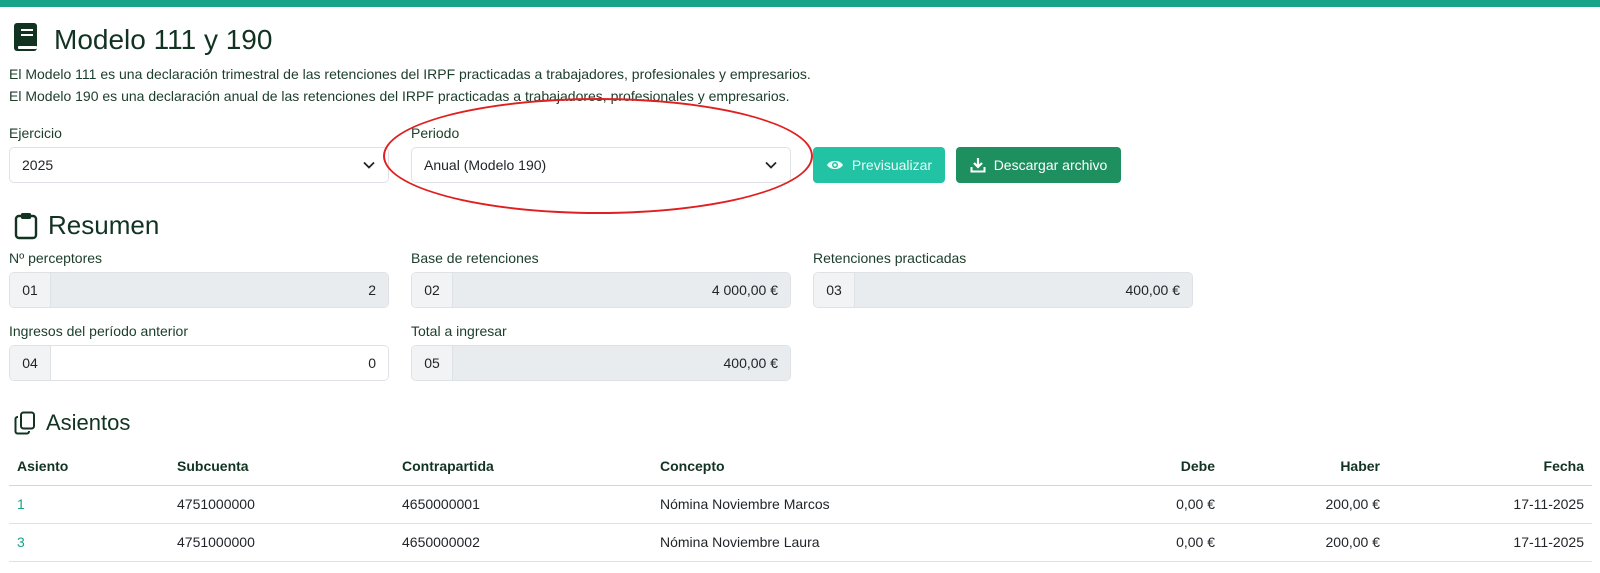 This screenshot has height=573, width=1600. I want to click on page-title: Modelo 111 y 190, so click(163, 39).